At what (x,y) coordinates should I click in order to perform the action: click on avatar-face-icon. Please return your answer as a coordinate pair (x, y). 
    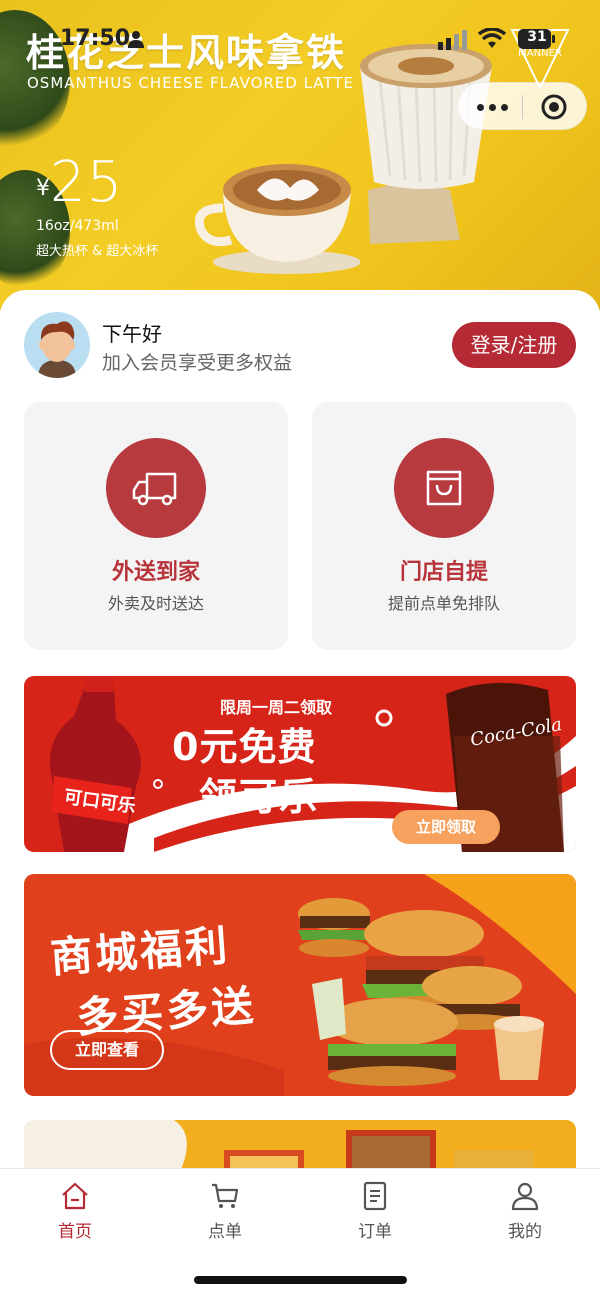
    Looking at the image, I should click on (57, 349).